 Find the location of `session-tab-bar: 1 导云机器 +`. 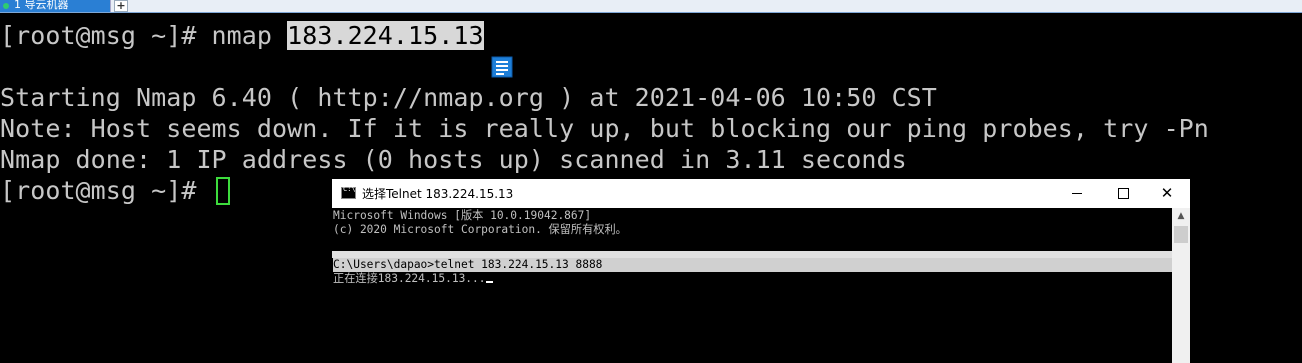

session-tab-bar: 1 导云机器 + is located at coordinates (651, 6).